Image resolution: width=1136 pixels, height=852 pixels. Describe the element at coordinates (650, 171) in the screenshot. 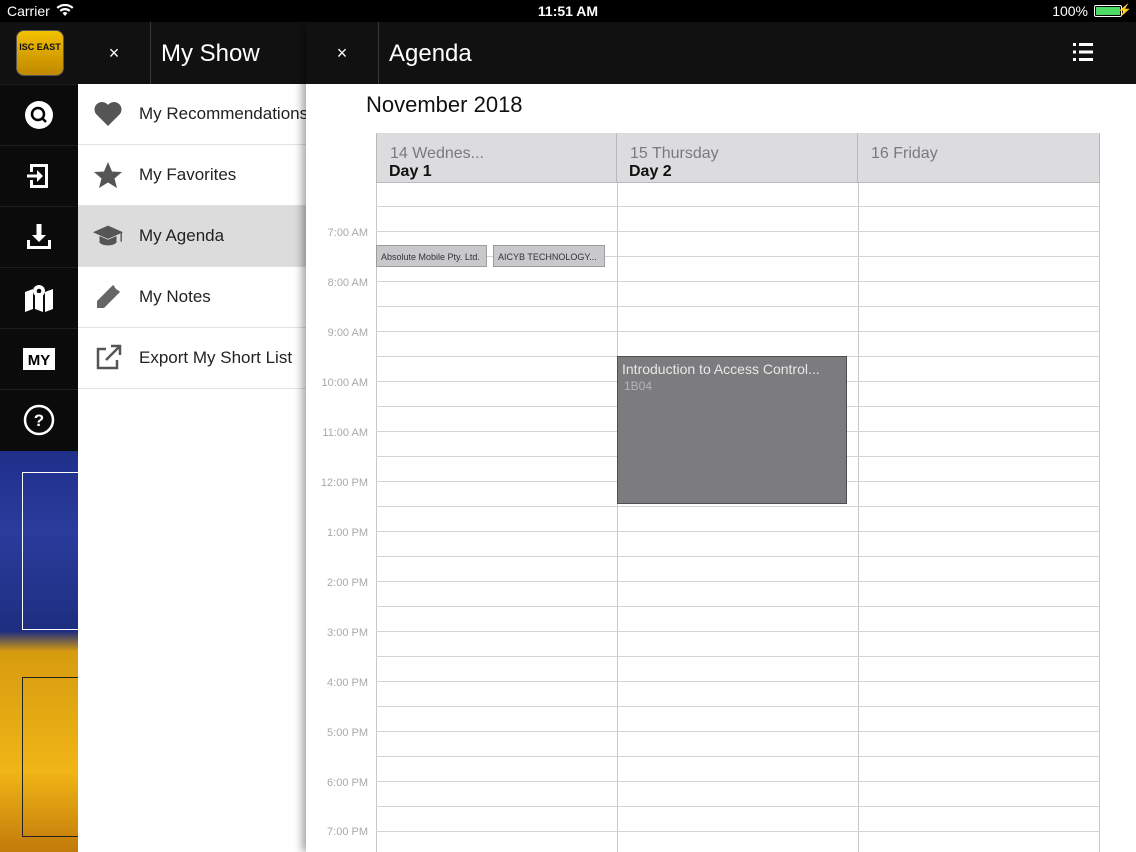

I see `day-number: Day 2` at that location.